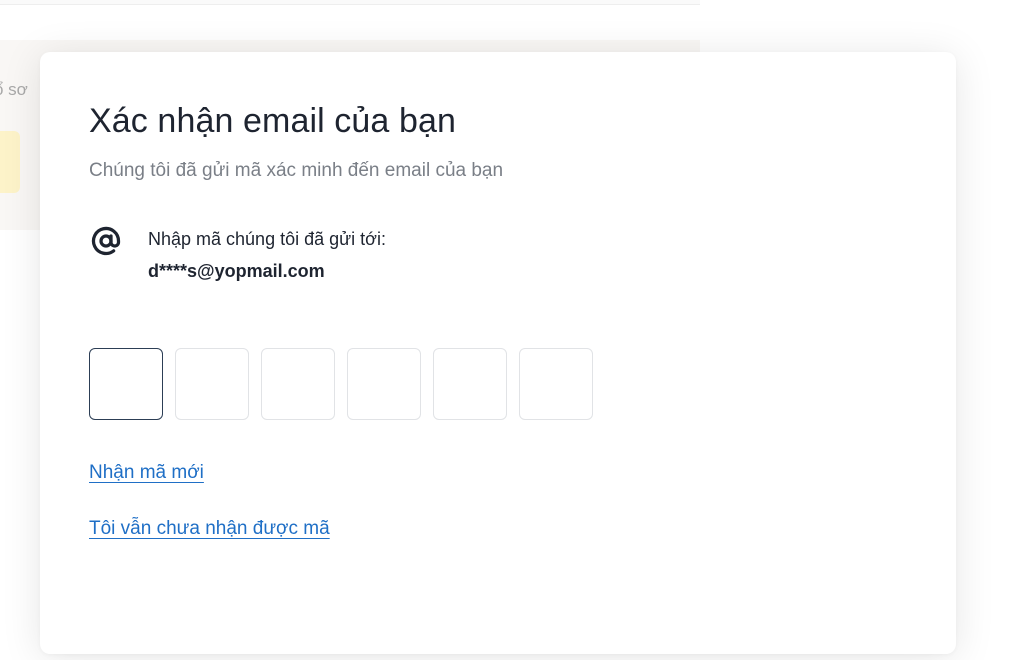 Image resolution: width=1024 pixels, height=660 pixels. What do you see at coordinates (106, 241) in the screenshot?
I see `at-sign-icon` at bounding box center [106, 241].